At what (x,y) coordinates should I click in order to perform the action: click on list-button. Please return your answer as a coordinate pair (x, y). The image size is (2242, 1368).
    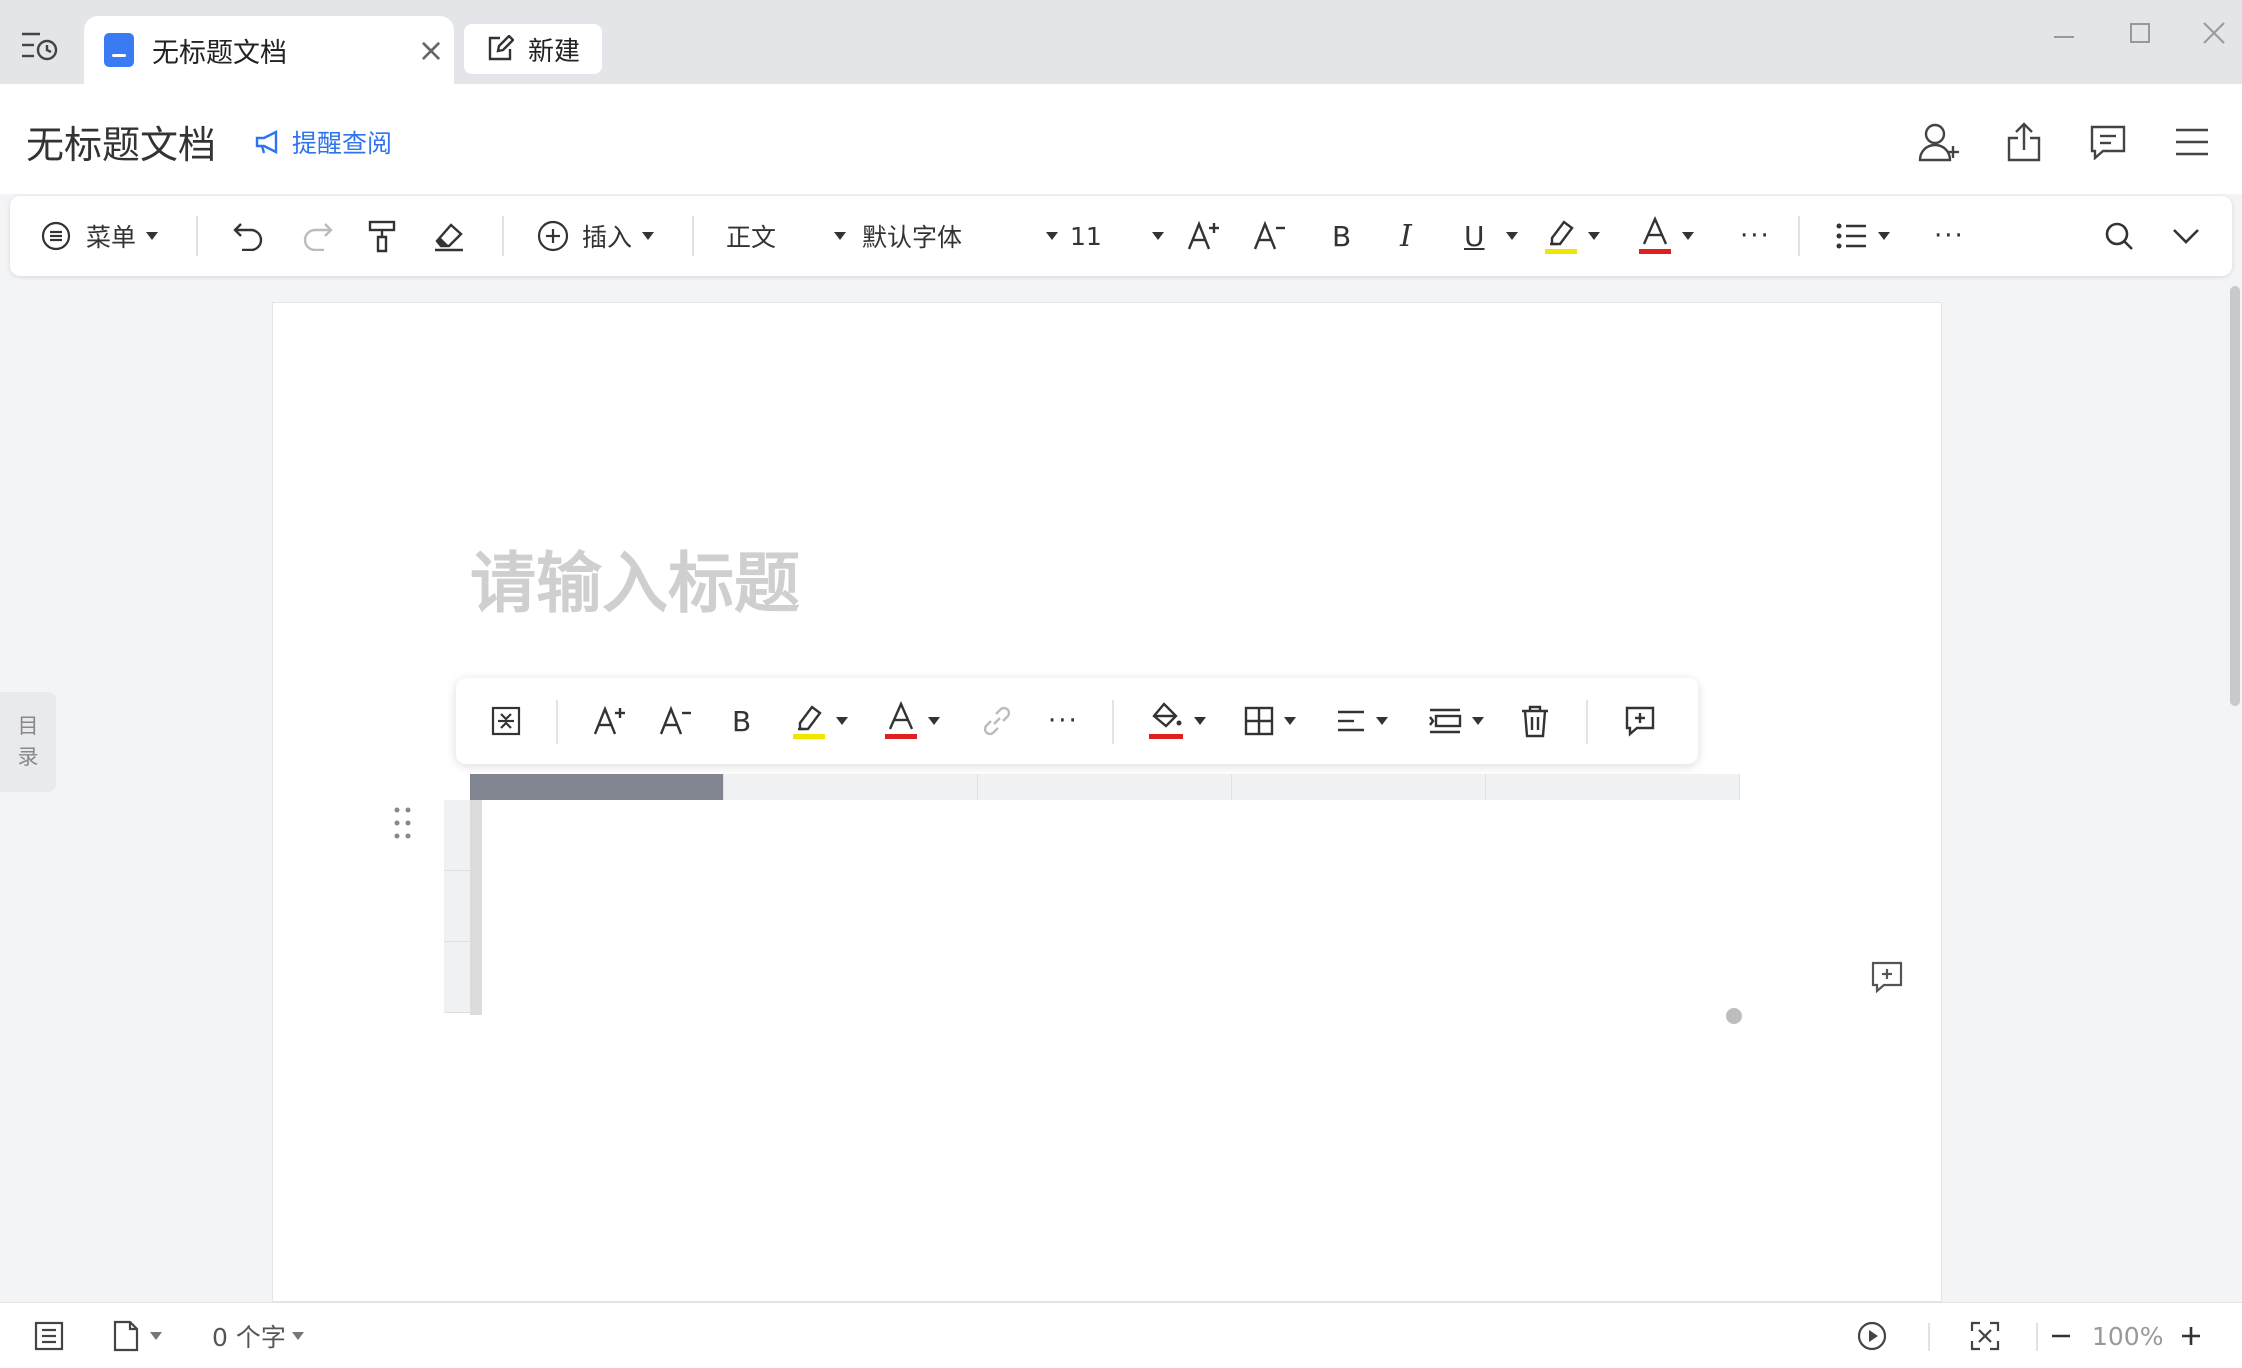
    Looking at the image, I should click on (1863, 236).